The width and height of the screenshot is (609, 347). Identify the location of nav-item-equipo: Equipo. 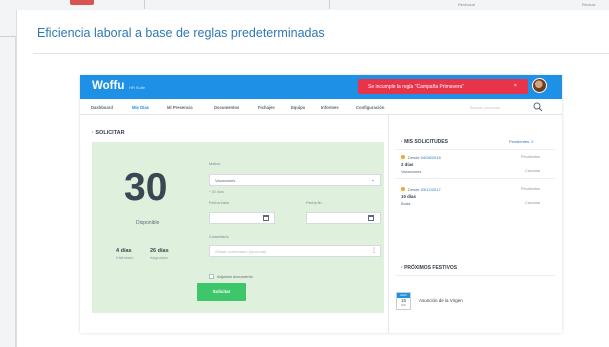
(298, 107).